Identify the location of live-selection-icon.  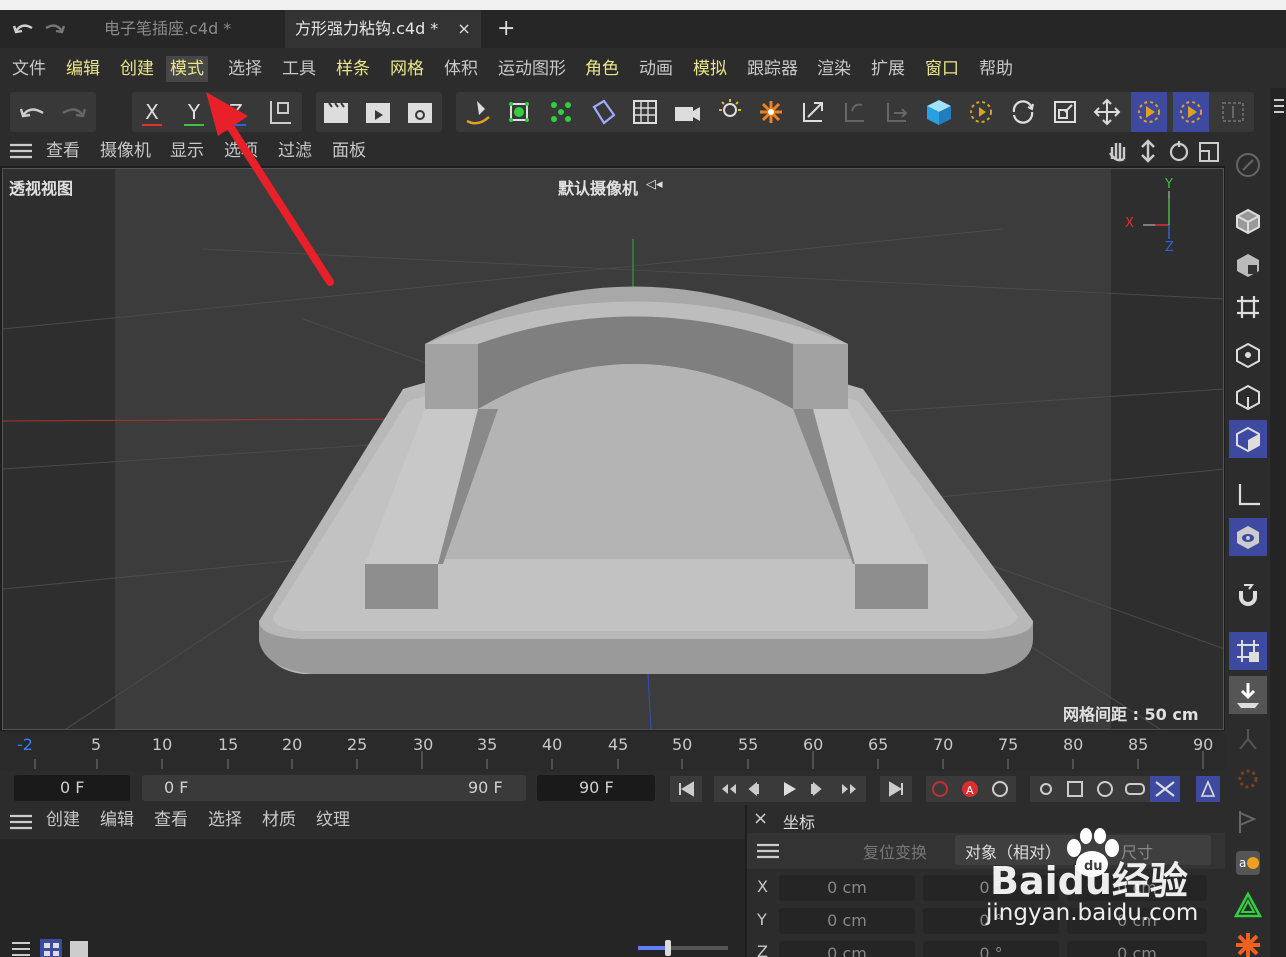
(981, 112).